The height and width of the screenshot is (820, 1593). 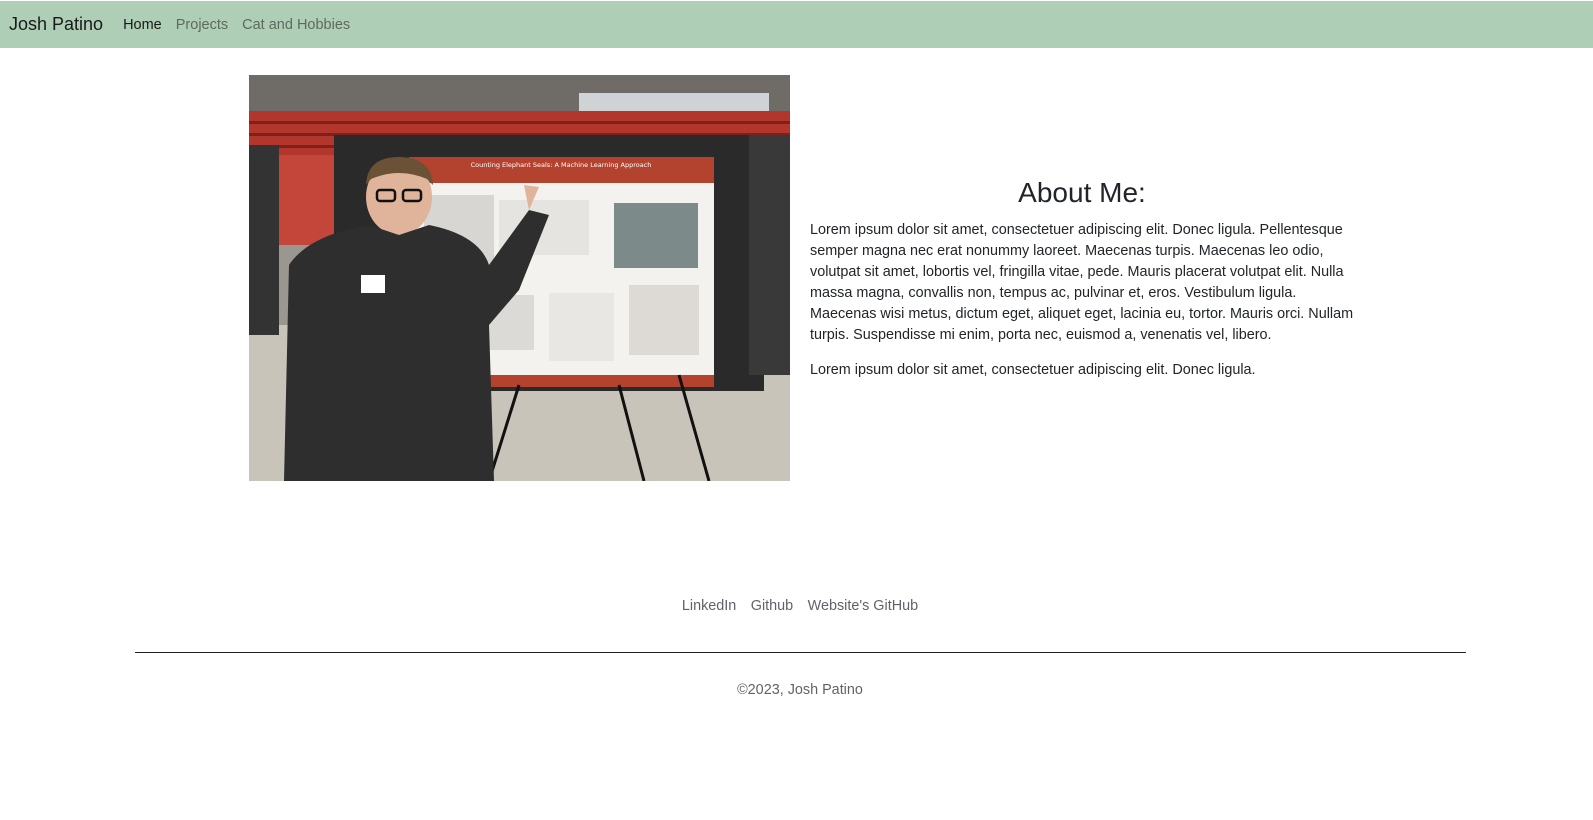 I want to click on nav-link-home: Home, so click(x=142, y=25).